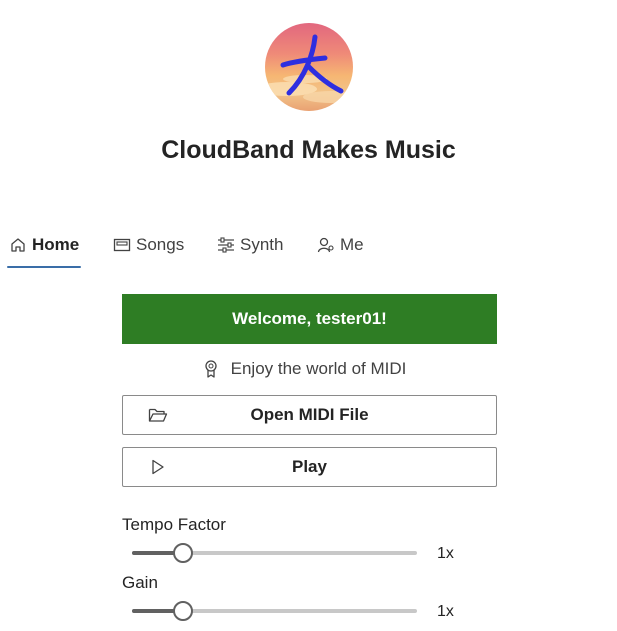 The image size is (617, 631). What do you see at coordinates (445, 611) in the screenshot?
I see `gain-value: 1x` at bounding box center [445, 611].